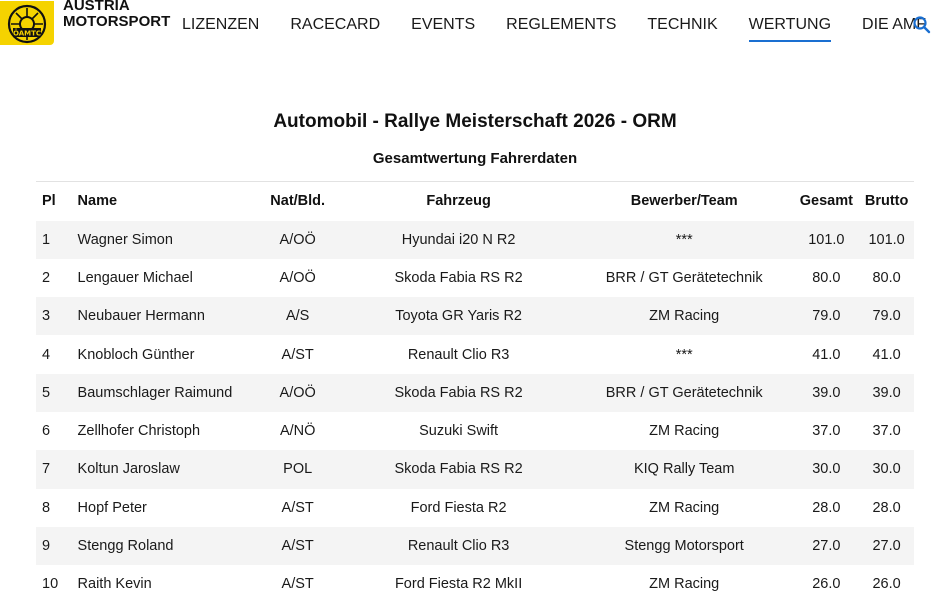 The height and width of the screenshot is (603, 950). What do you see at coordinates (458, 239) in the screenshot?
I see `cell-fahrzeug: Hyundai i20 N R2` at bounding box center [458, 239].